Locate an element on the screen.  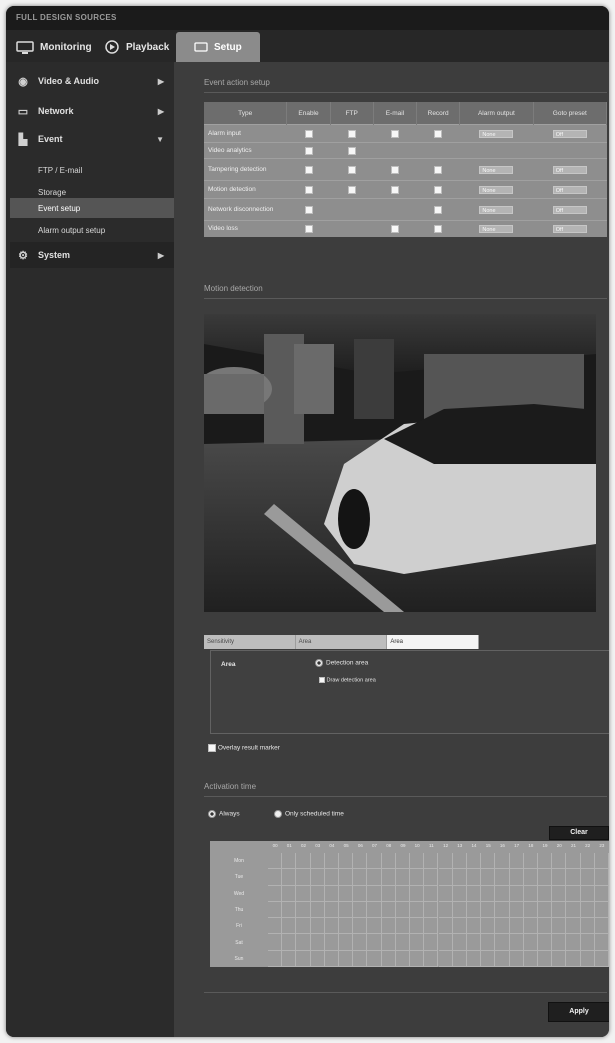
sidebar-item-system: ⚙ System ▶ is located at coordinates (92, 255).